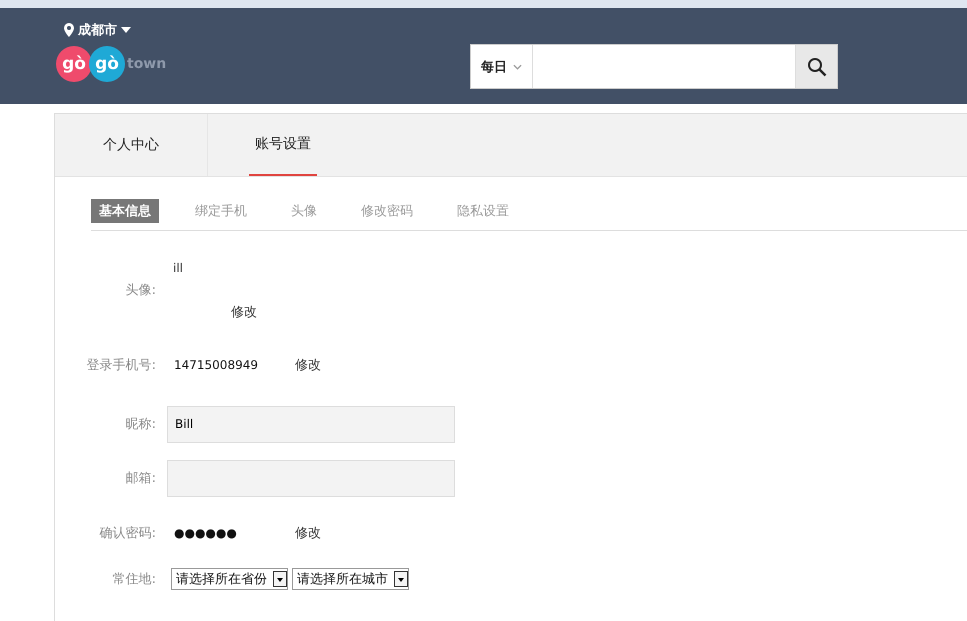 This screenshot has width=967, height=621. I want to click on input-field: Bill, so click(311, 424).